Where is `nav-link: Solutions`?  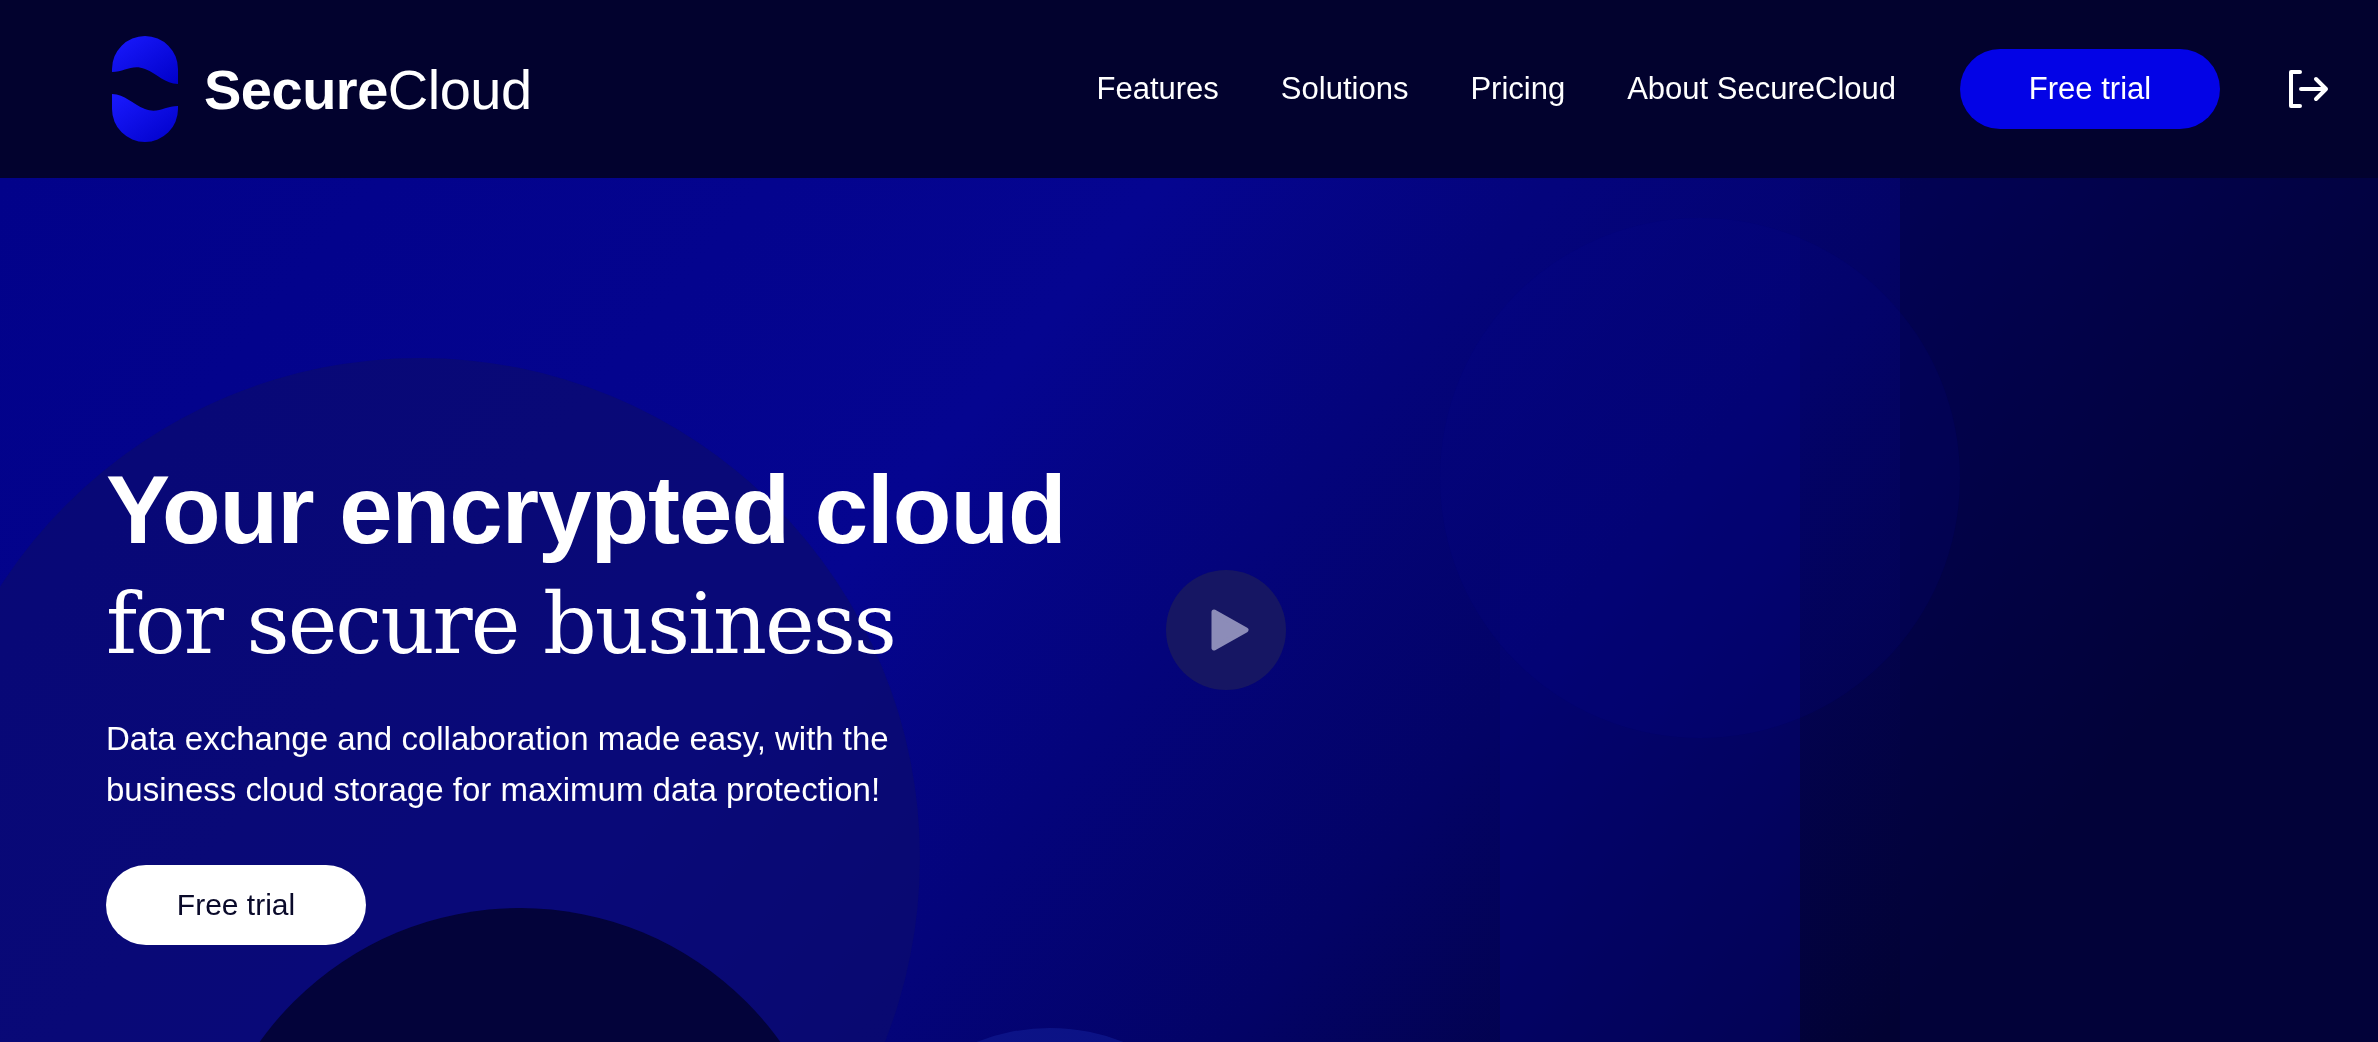
nav-link: Solutions is located at coordinates (1344, 89).